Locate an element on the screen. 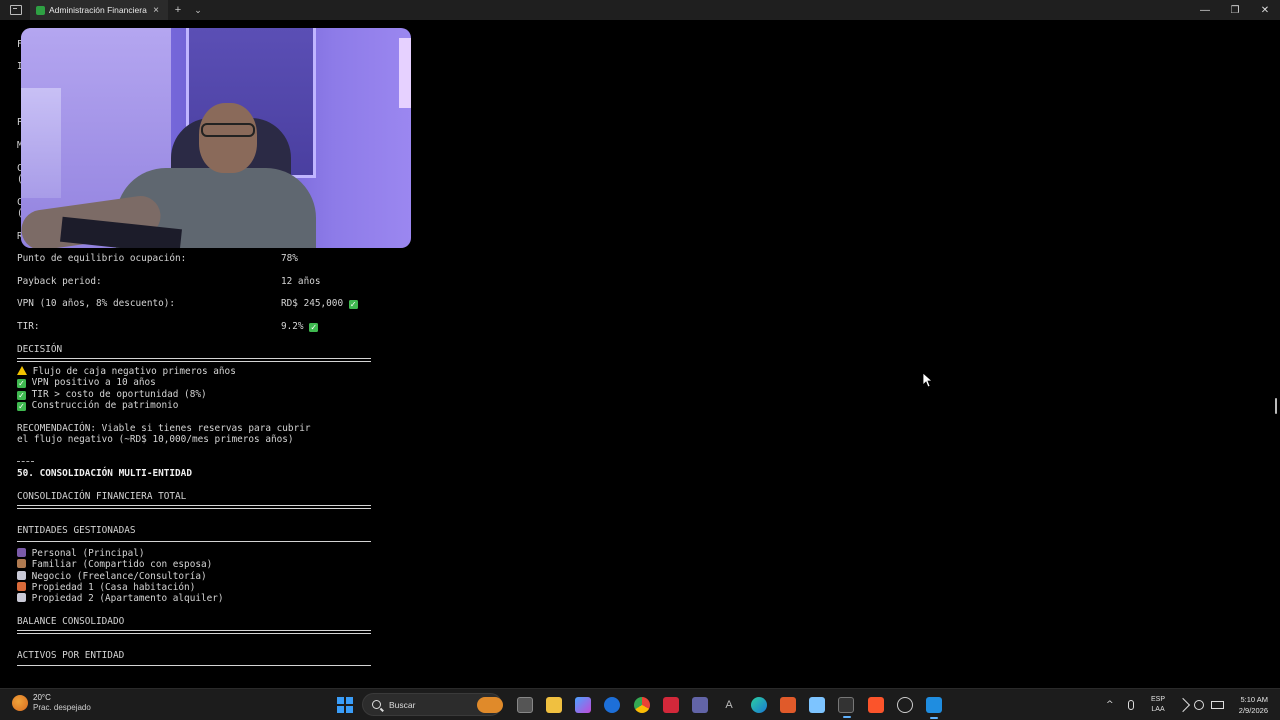  scrollbar is located at coordinates (1275, 354).